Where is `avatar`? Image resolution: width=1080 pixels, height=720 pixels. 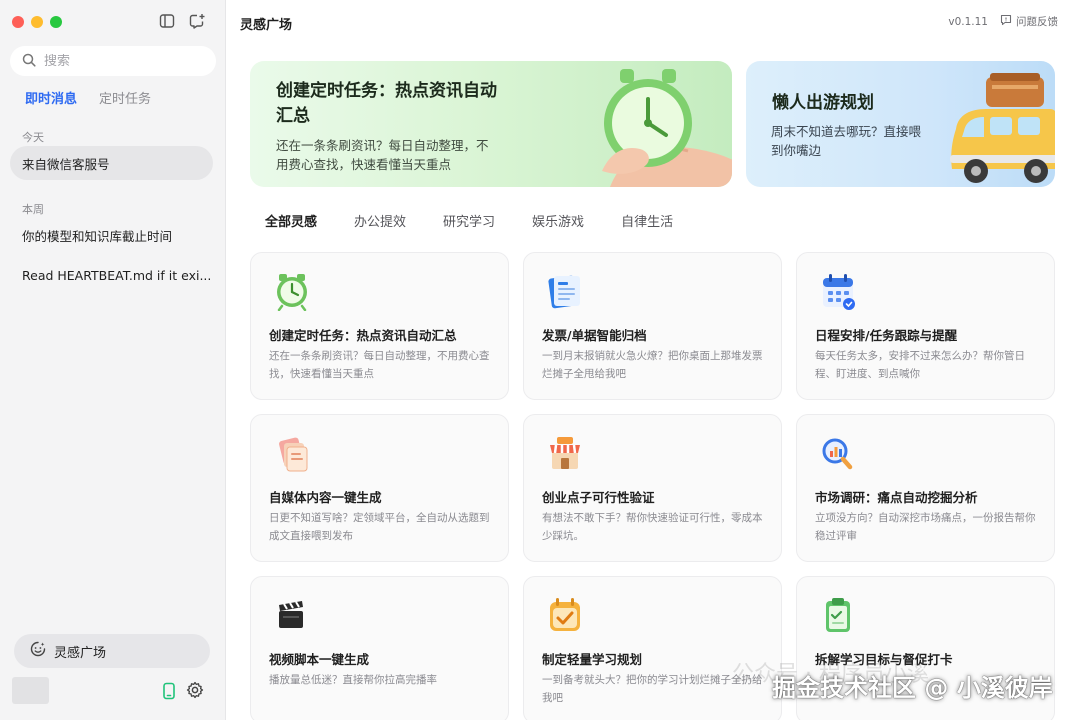 avatar is located at coordinates (30, 690).